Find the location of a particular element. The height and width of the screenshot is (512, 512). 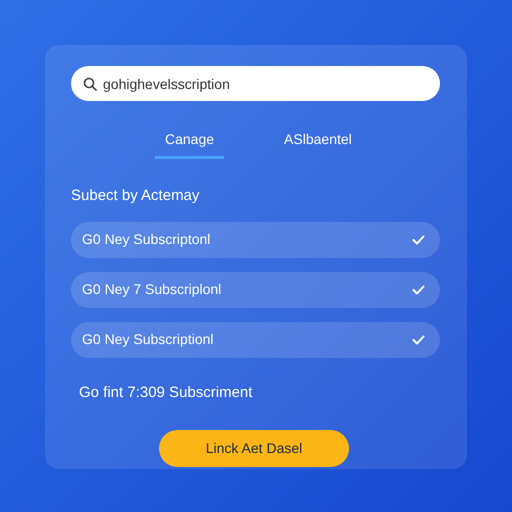

option-row: G0 Ney Subscriptionl is located at coordinates (255, 340).